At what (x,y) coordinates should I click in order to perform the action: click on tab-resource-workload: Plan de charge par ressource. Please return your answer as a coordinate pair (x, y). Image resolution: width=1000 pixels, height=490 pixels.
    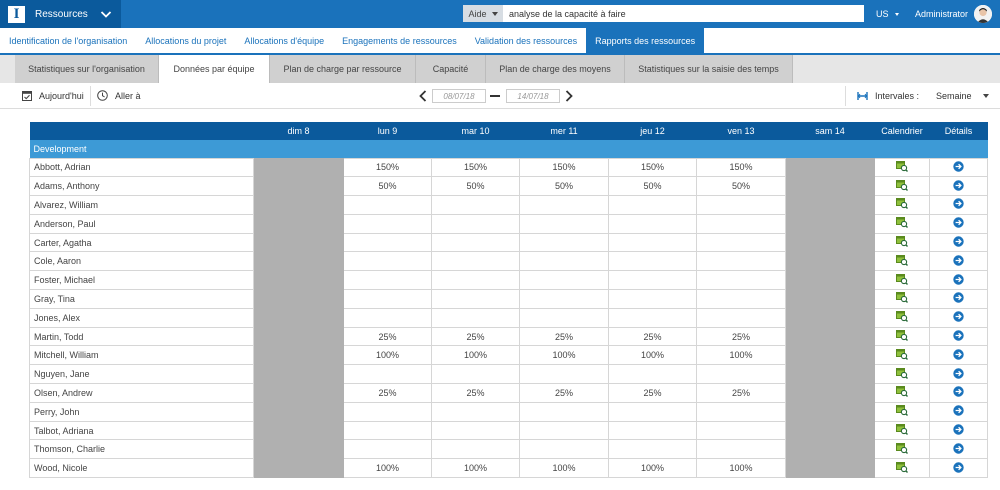
    Looking at the image, I should click on (343, 69).